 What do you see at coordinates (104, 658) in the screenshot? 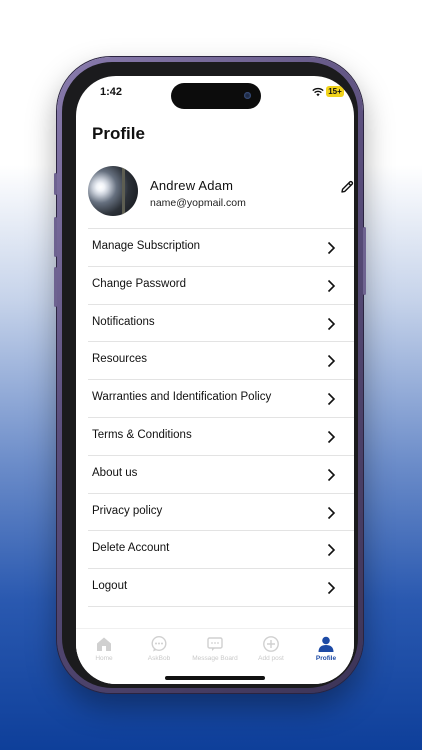
I see `tab-label: Home` at bounding box center [104, 658].